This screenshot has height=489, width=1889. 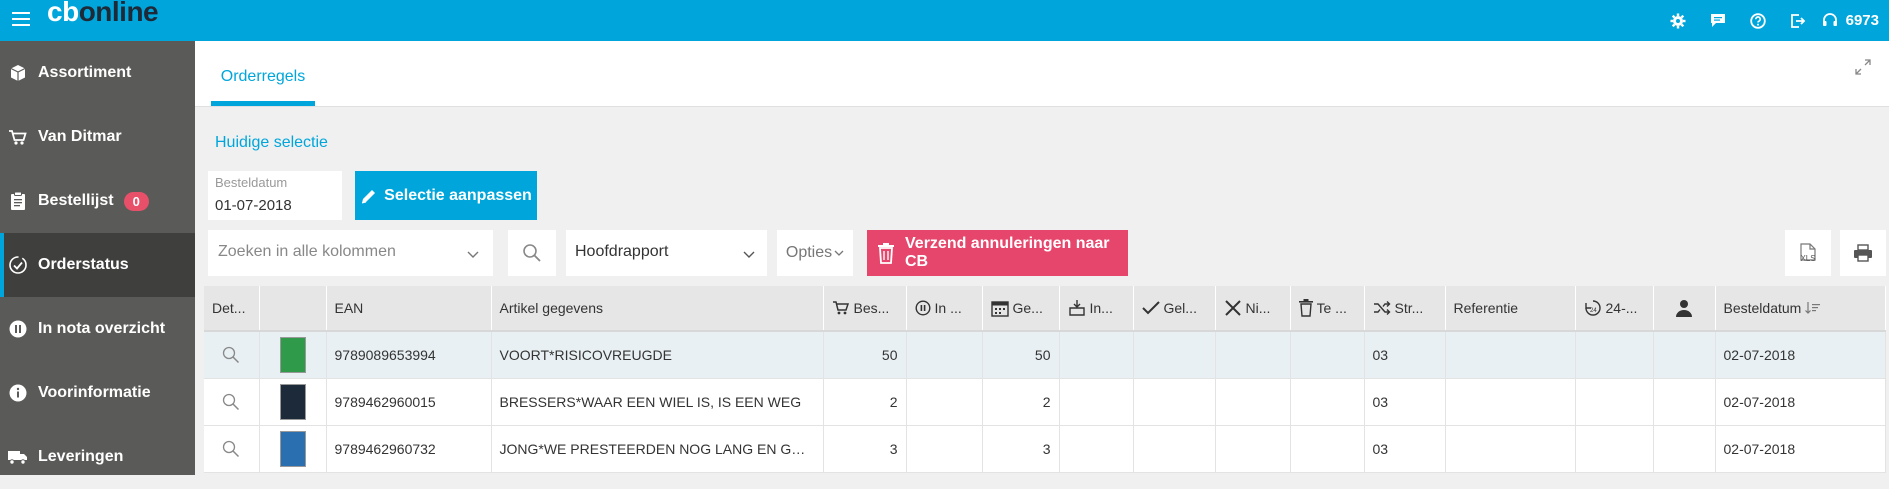 What do you see at coordinates (97, 329) in the screenshot?
I see `sidebar-item-in-nota-overzicht: In nota overzicht` at bounding box center [97, 329].